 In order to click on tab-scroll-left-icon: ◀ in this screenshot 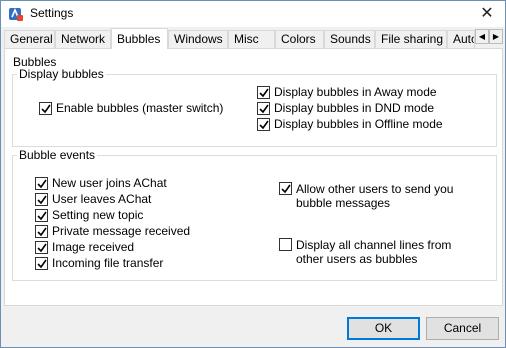, I will do `click(482, 36)`.